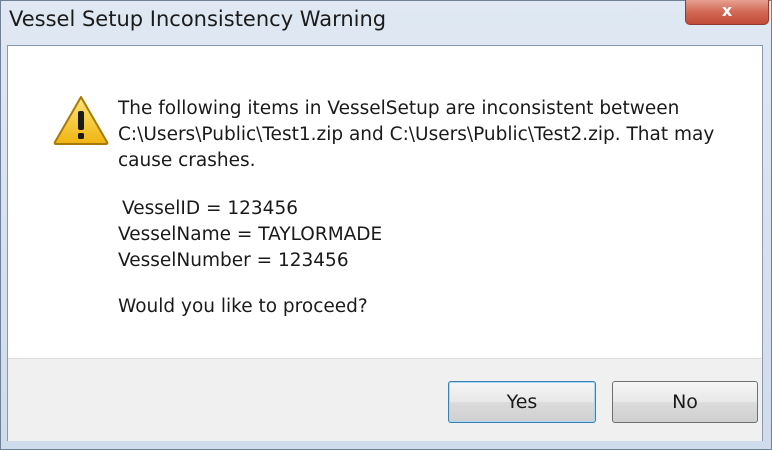 Image resolution: width=772 pixels, height=450 pixels. What do you see at coordinates (250, 234) in the screenshot?
I see `item-vessel-name: VesselName = TAYLORMADE` at bounding box center [250, 234].